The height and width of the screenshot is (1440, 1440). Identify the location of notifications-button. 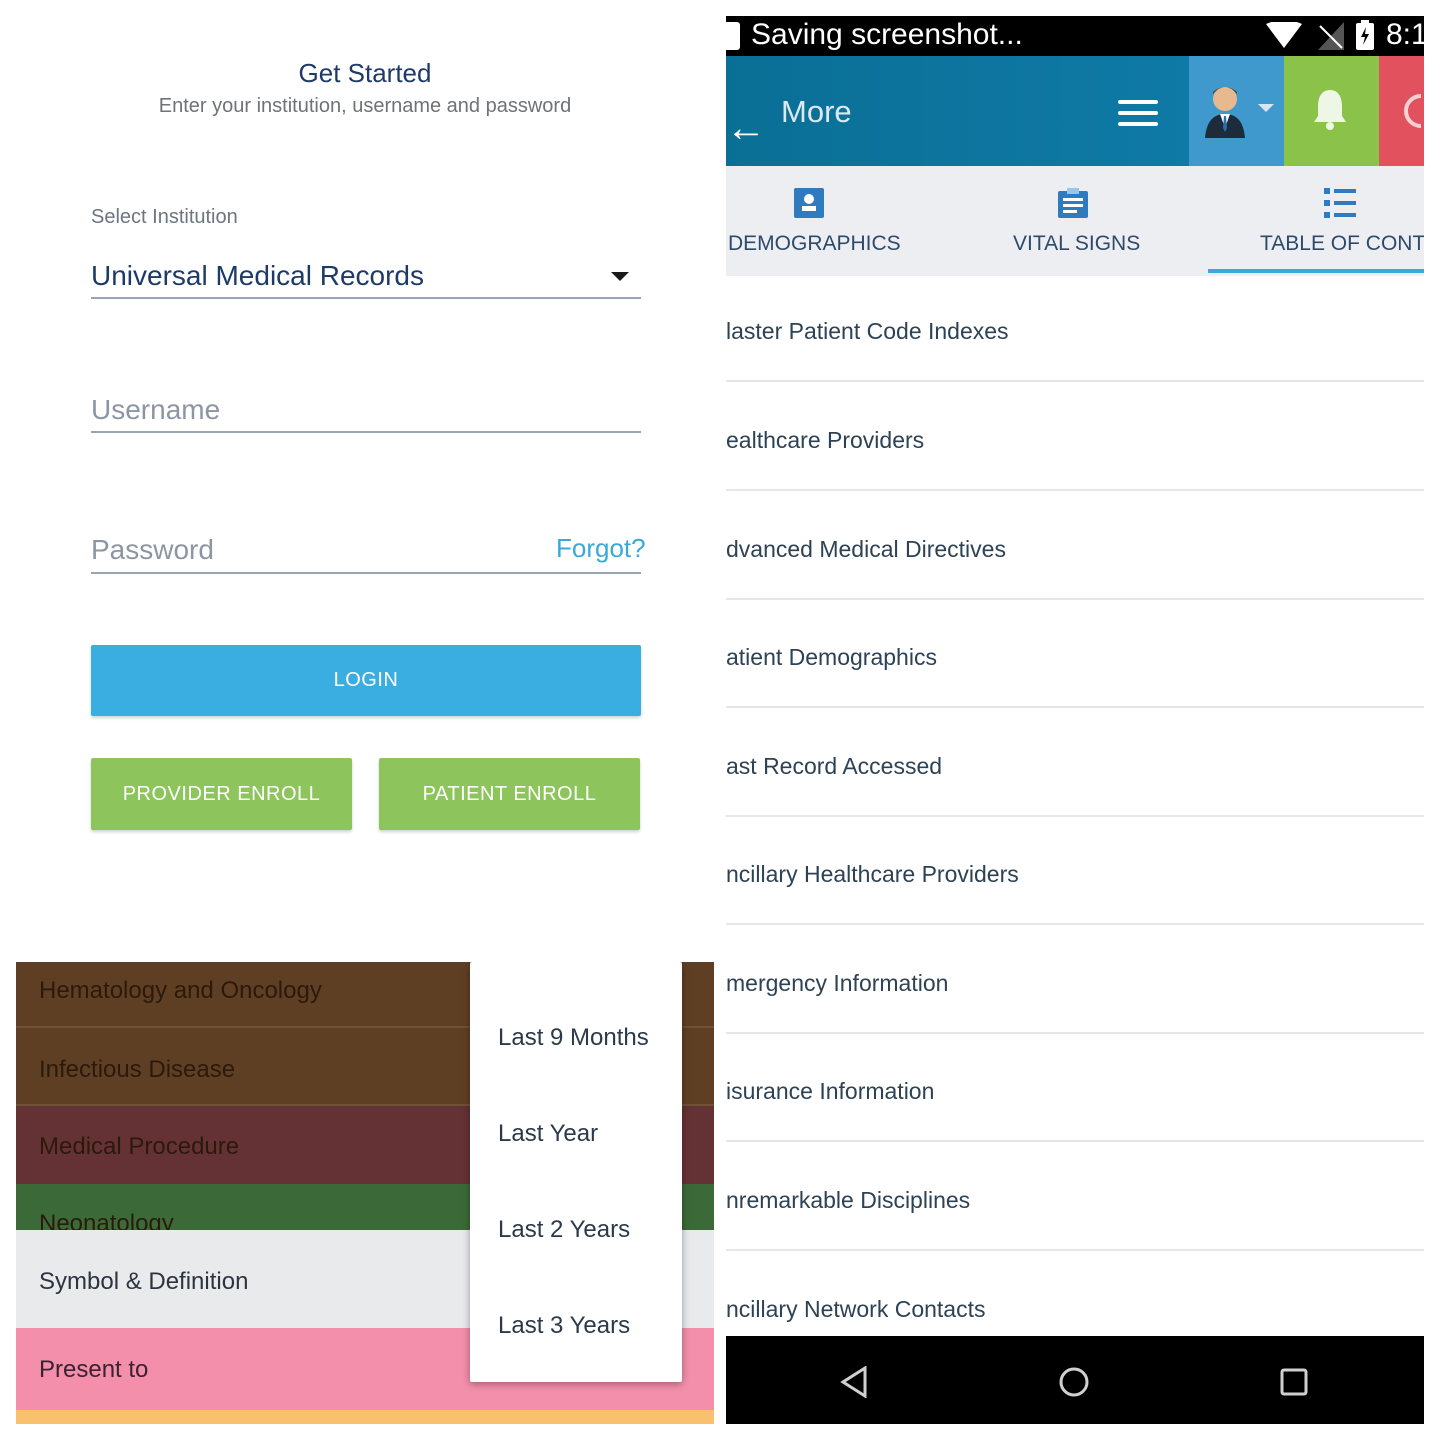
(1331, 111).